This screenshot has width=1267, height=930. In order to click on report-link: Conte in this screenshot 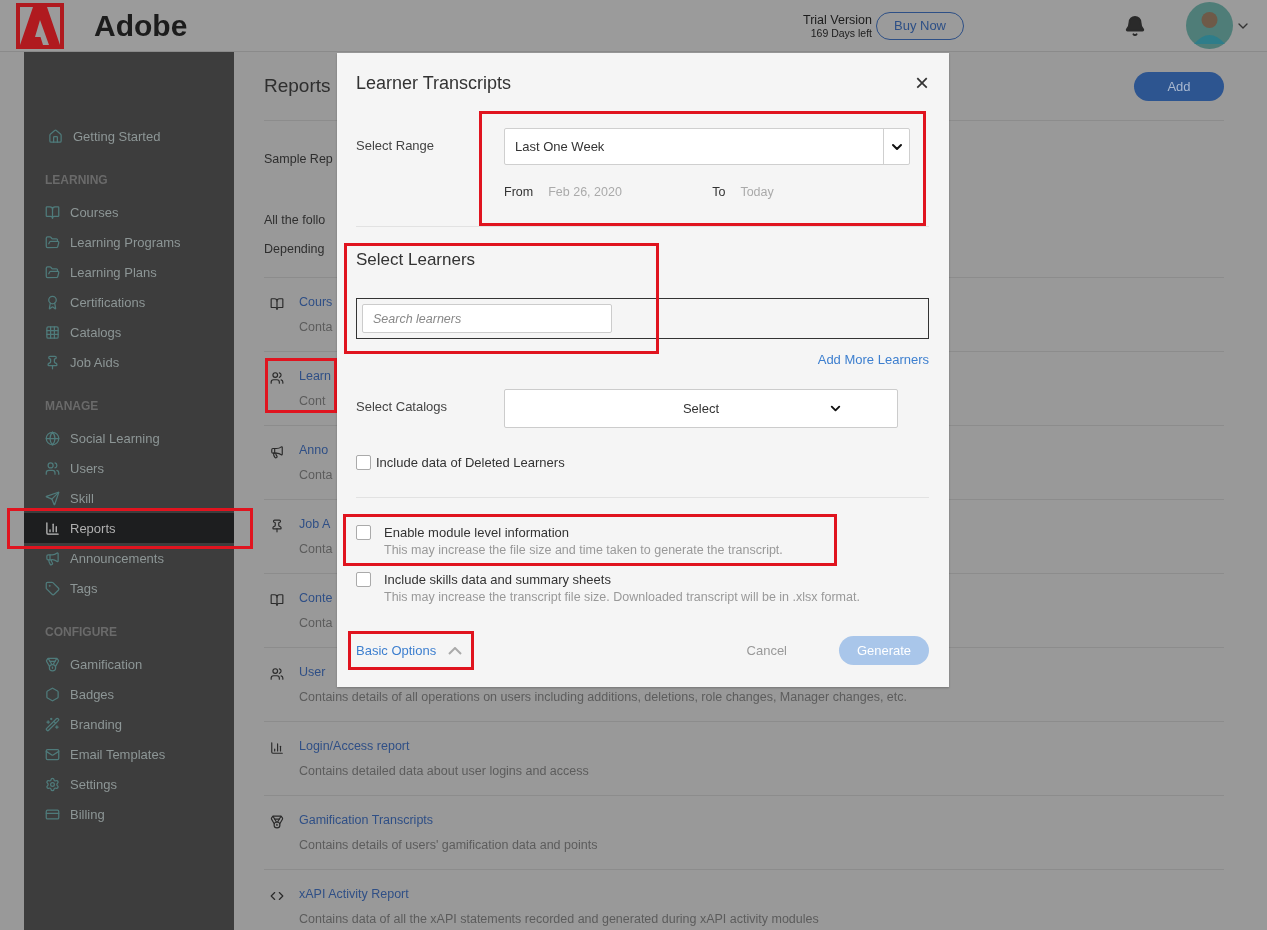, I will do `click(316, 600)`.